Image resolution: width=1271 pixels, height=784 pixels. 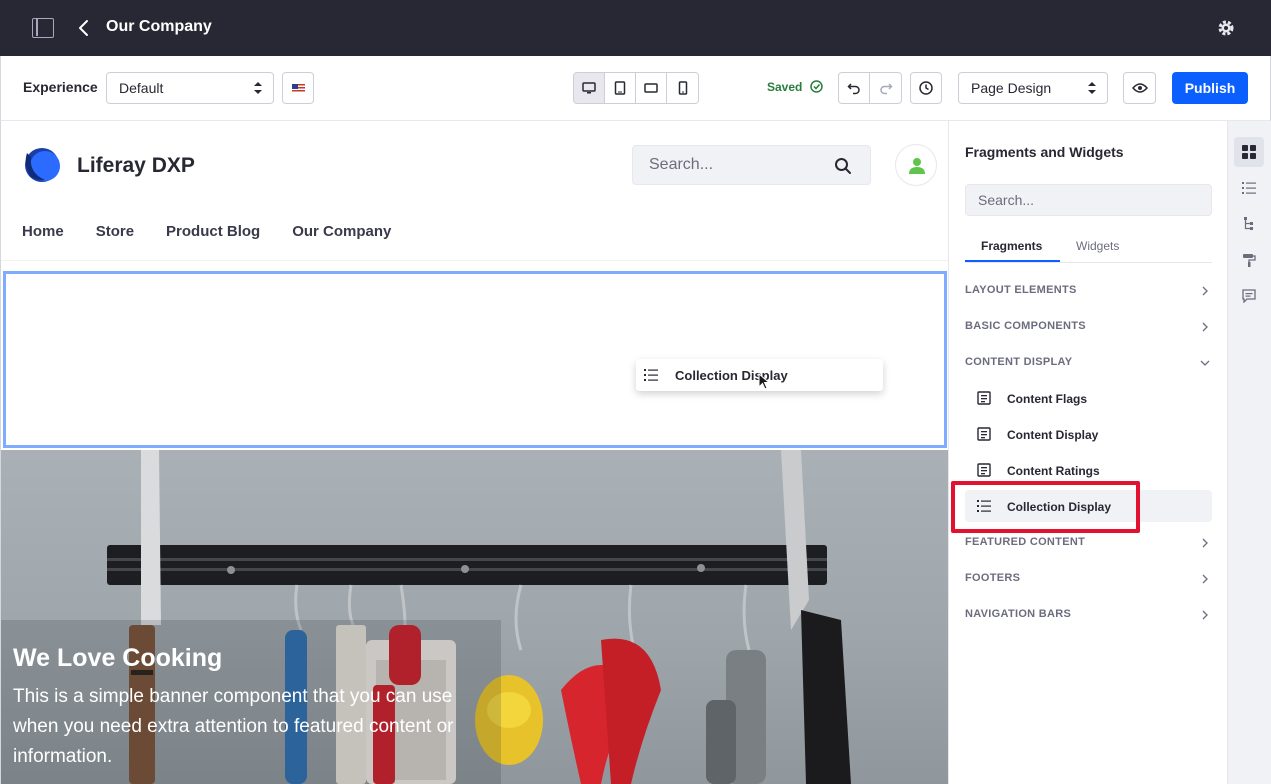 I want to click on category-layout-elements: LAYOUT ELEMENTS, so click(x=1088, y=294).